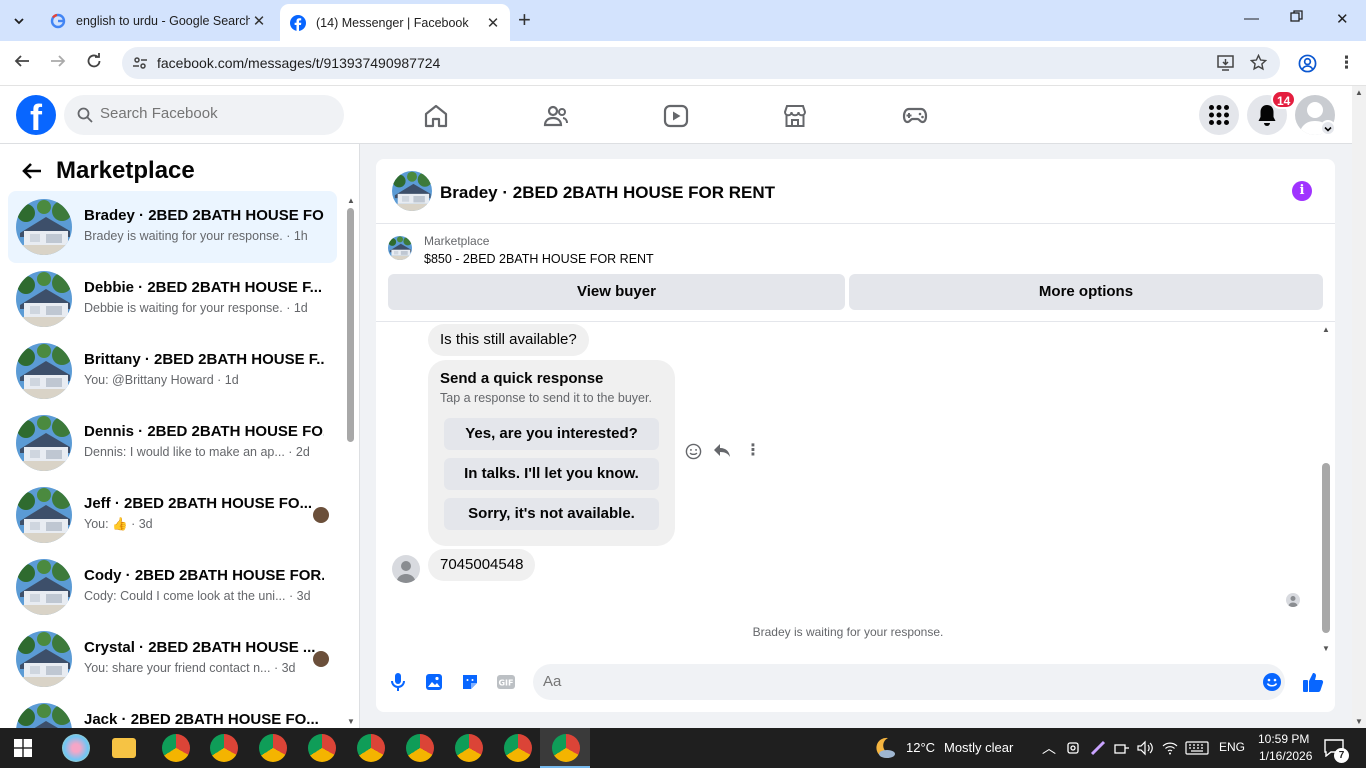 Image resolution: width=1366 pixels, height=768 pixels. I want to click on browser-tab-google: english to urdu - Google Search ✕, so click(158, 20).